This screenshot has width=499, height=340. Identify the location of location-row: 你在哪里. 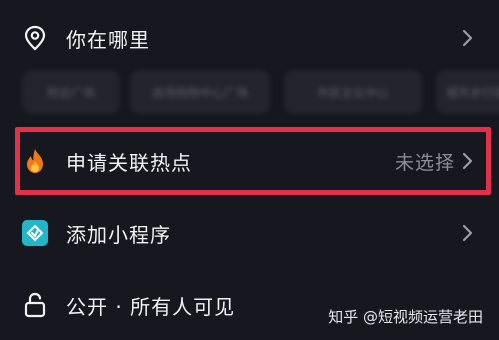
(249, 38).